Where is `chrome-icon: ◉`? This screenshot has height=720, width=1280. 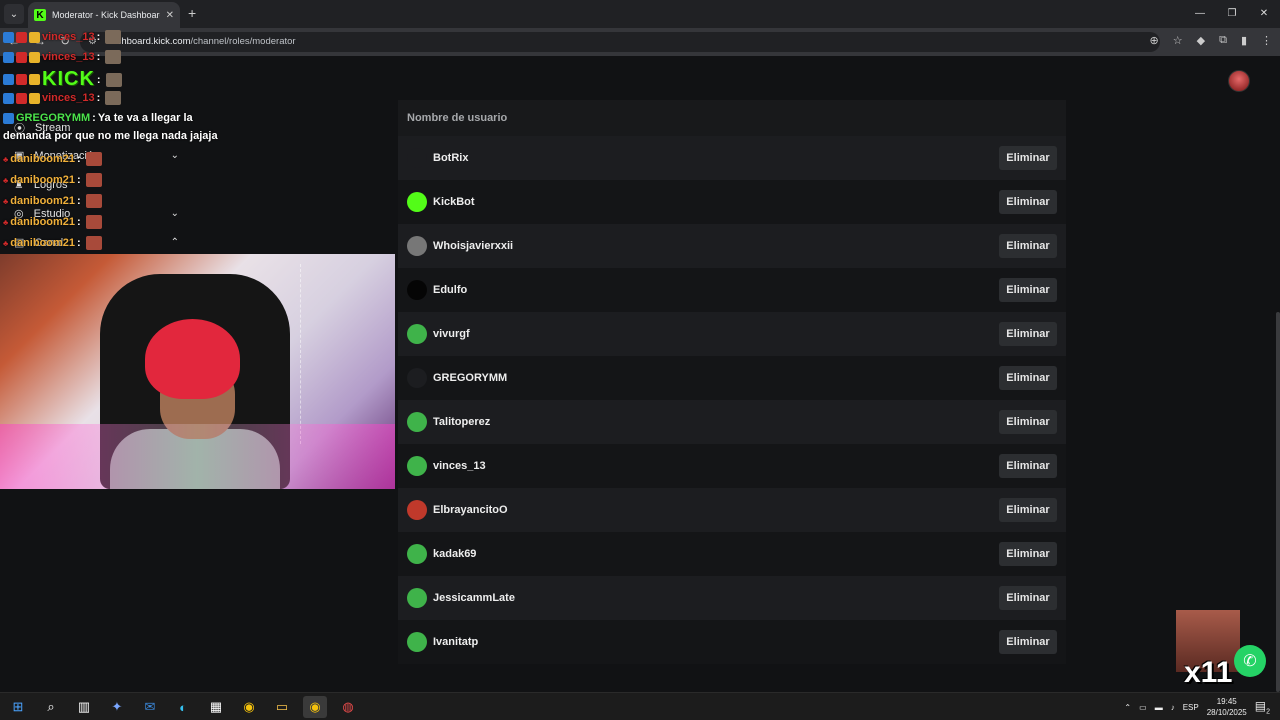 chrome-icon: ◉ is located at coordinates (249, 707).